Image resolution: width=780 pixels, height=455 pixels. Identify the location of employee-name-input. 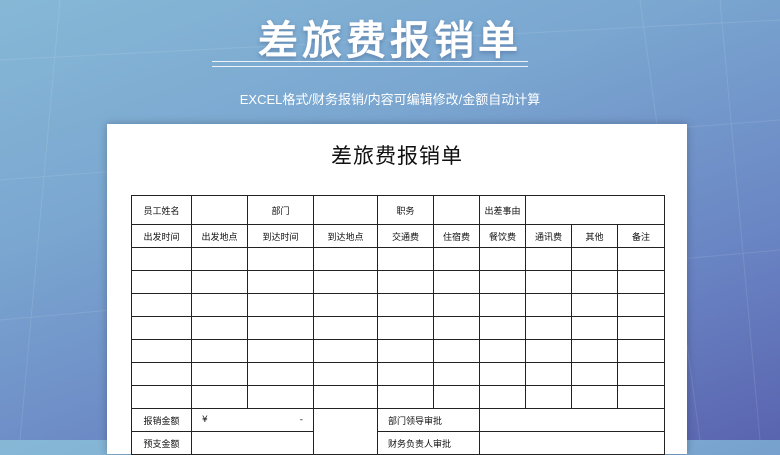
(219, 210).